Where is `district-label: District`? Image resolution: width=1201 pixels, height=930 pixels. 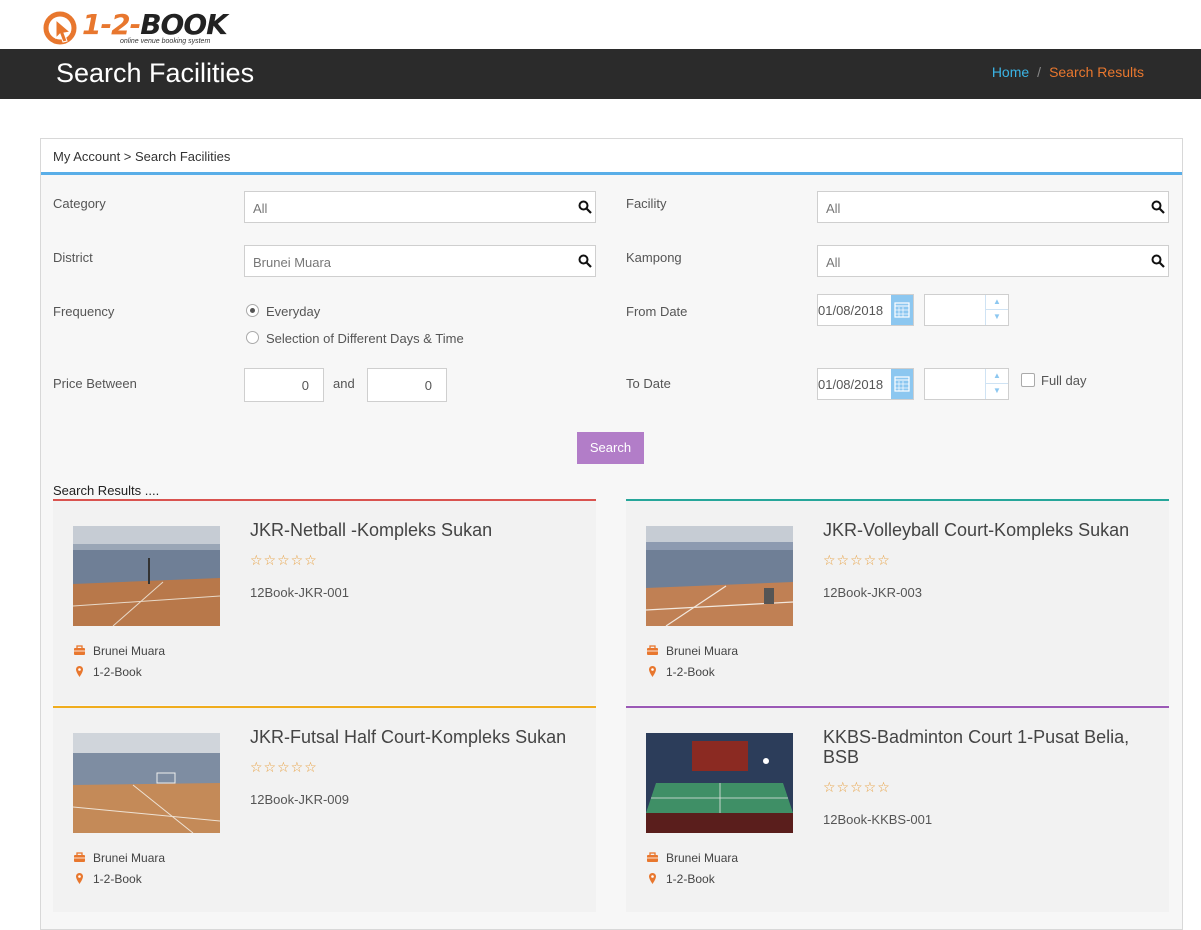 district-label: District is located at coordinates (73, 257).